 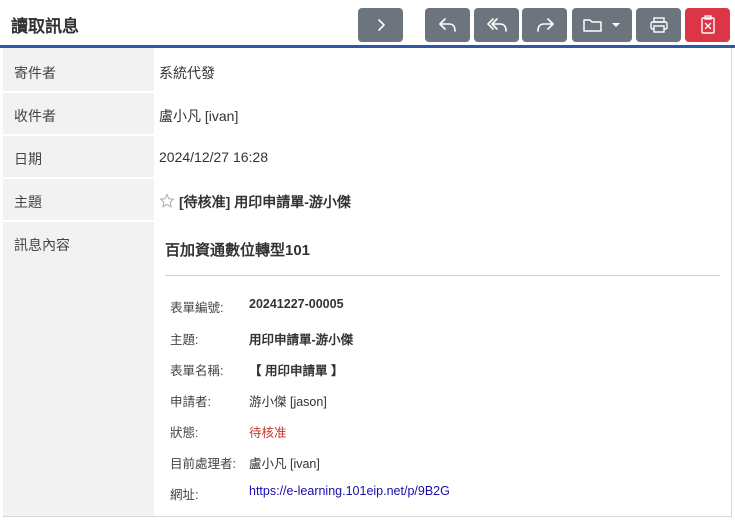 What do you see at coordinates (35, 116) in the screenshot?
I see `recipient-label: 收件者` at bounding box center [35, 116].